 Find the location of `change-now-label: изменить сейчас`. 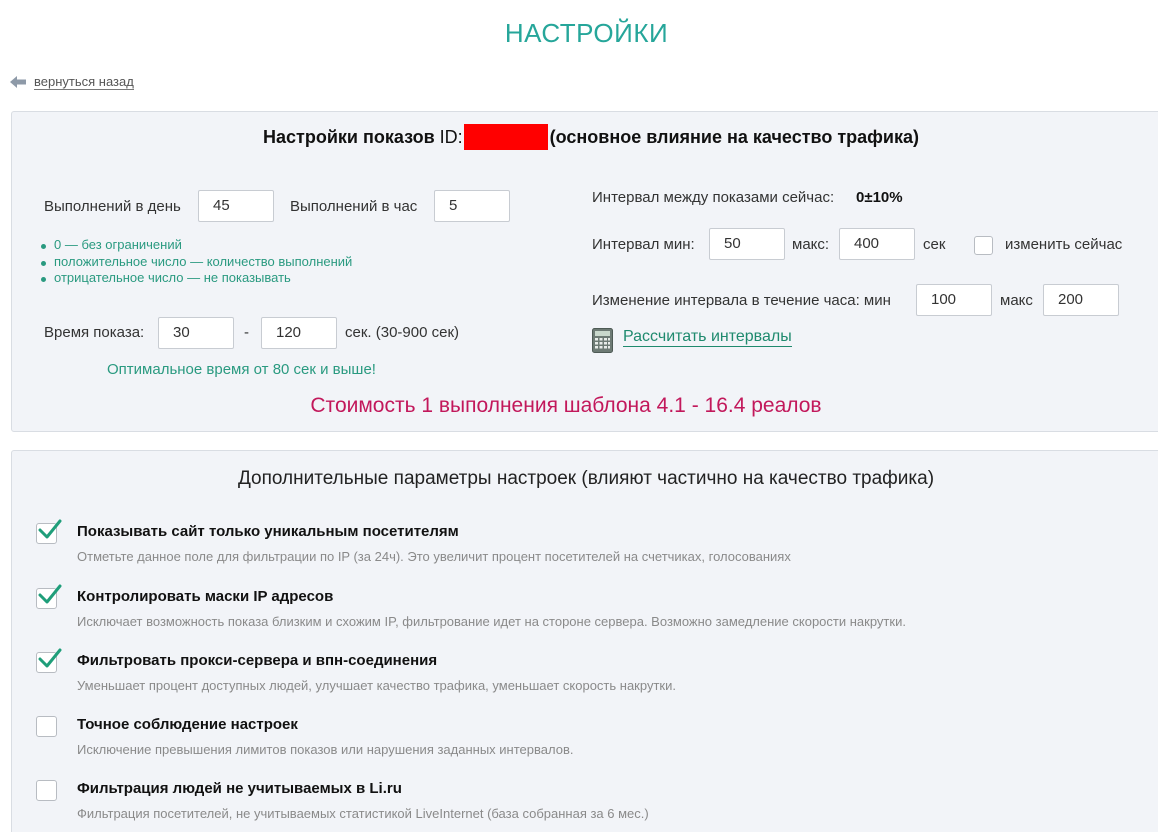

change-now-label: изменить сейчас is located at coordinates (1064, 244).